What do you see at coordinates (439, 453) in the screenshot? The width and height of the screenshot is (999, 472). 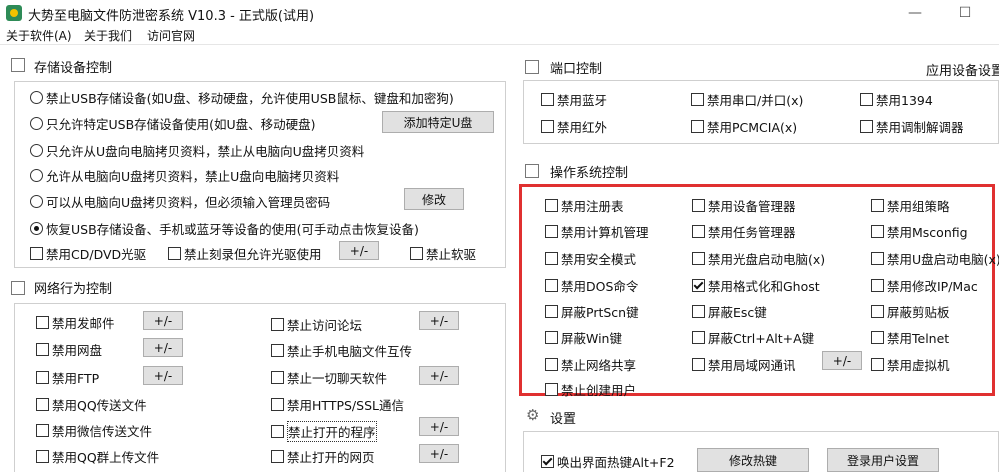 I see `net-webpage-pm-button: +/-` at bounding box center [439, 453].